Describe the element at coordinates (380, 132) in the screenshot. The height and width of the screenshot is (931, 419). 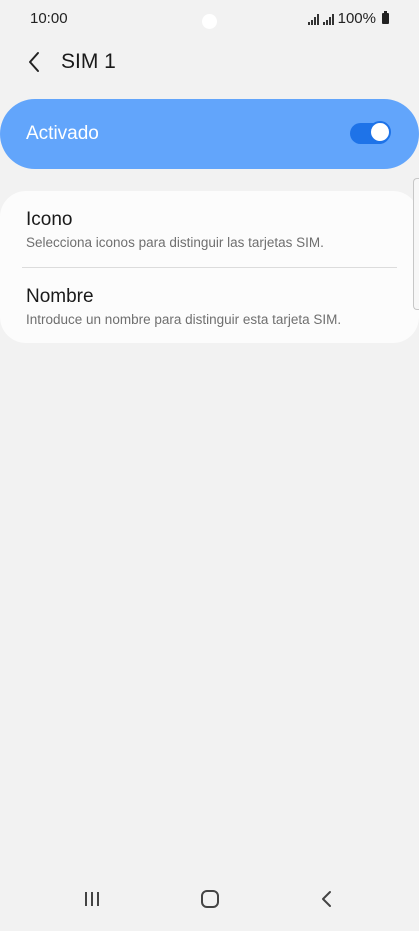
I see `switch-knob` at that location.